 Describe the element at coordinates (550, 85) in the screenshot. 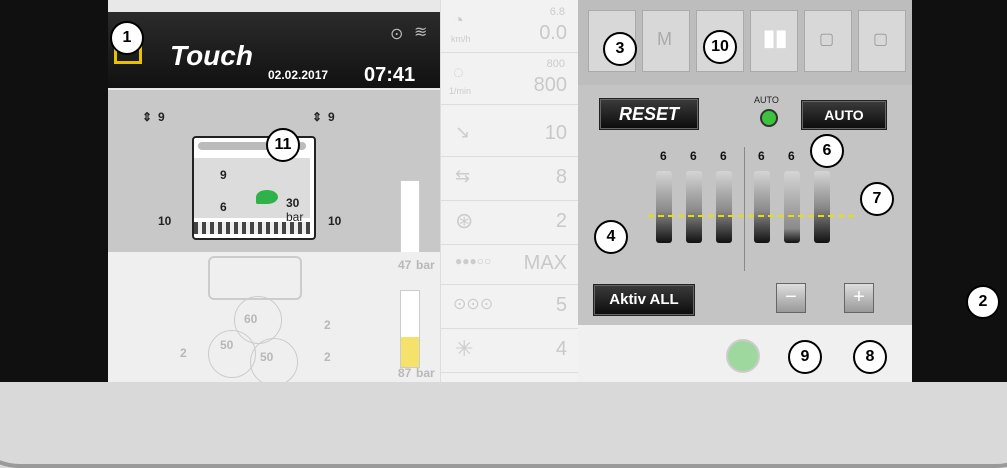

I see `rpm-value: 800` at that location.